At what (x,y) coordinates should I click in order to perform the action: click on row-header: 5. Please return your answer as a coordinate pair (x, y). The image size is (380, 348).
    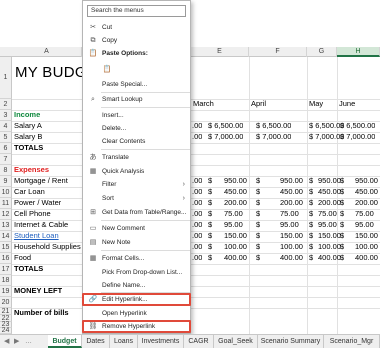
    Looking at the image, I should click on (6, 137).